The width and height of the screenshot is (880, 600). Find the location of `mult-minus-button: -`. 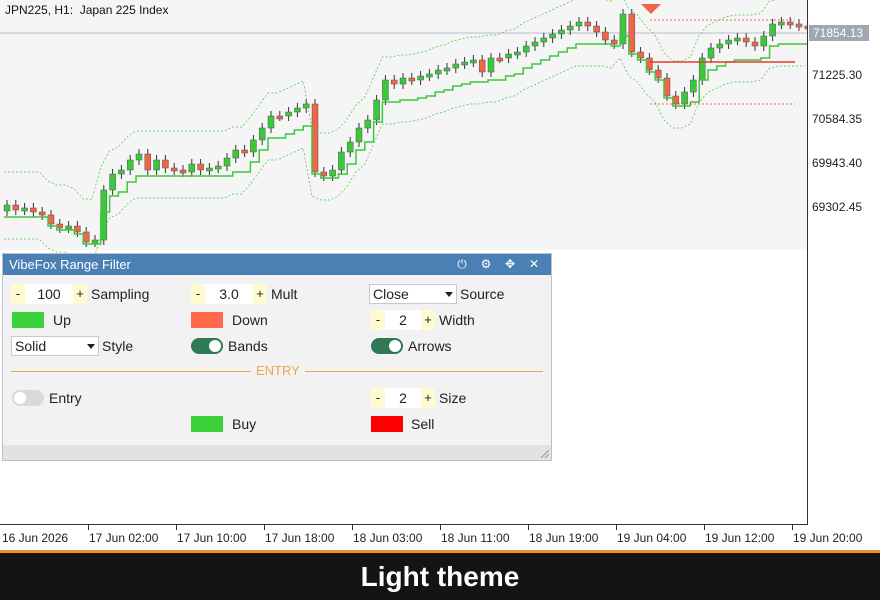

mult-minus-button: - is located at coordinates (198, 294).